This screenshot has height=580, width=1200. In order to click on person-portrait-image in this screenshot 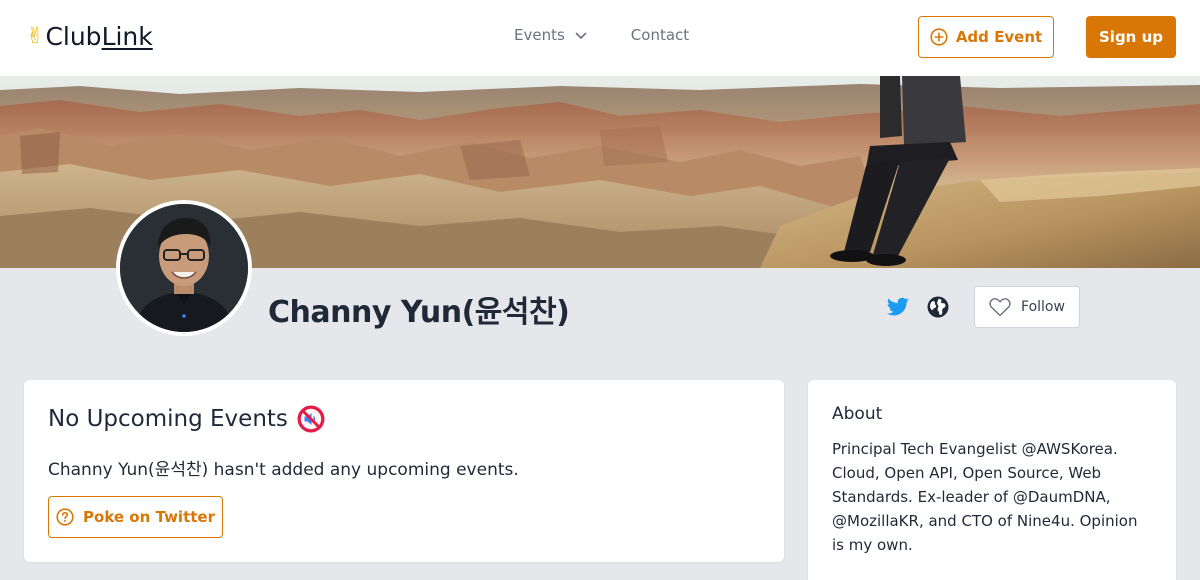, I will do `click(184, 268)`.